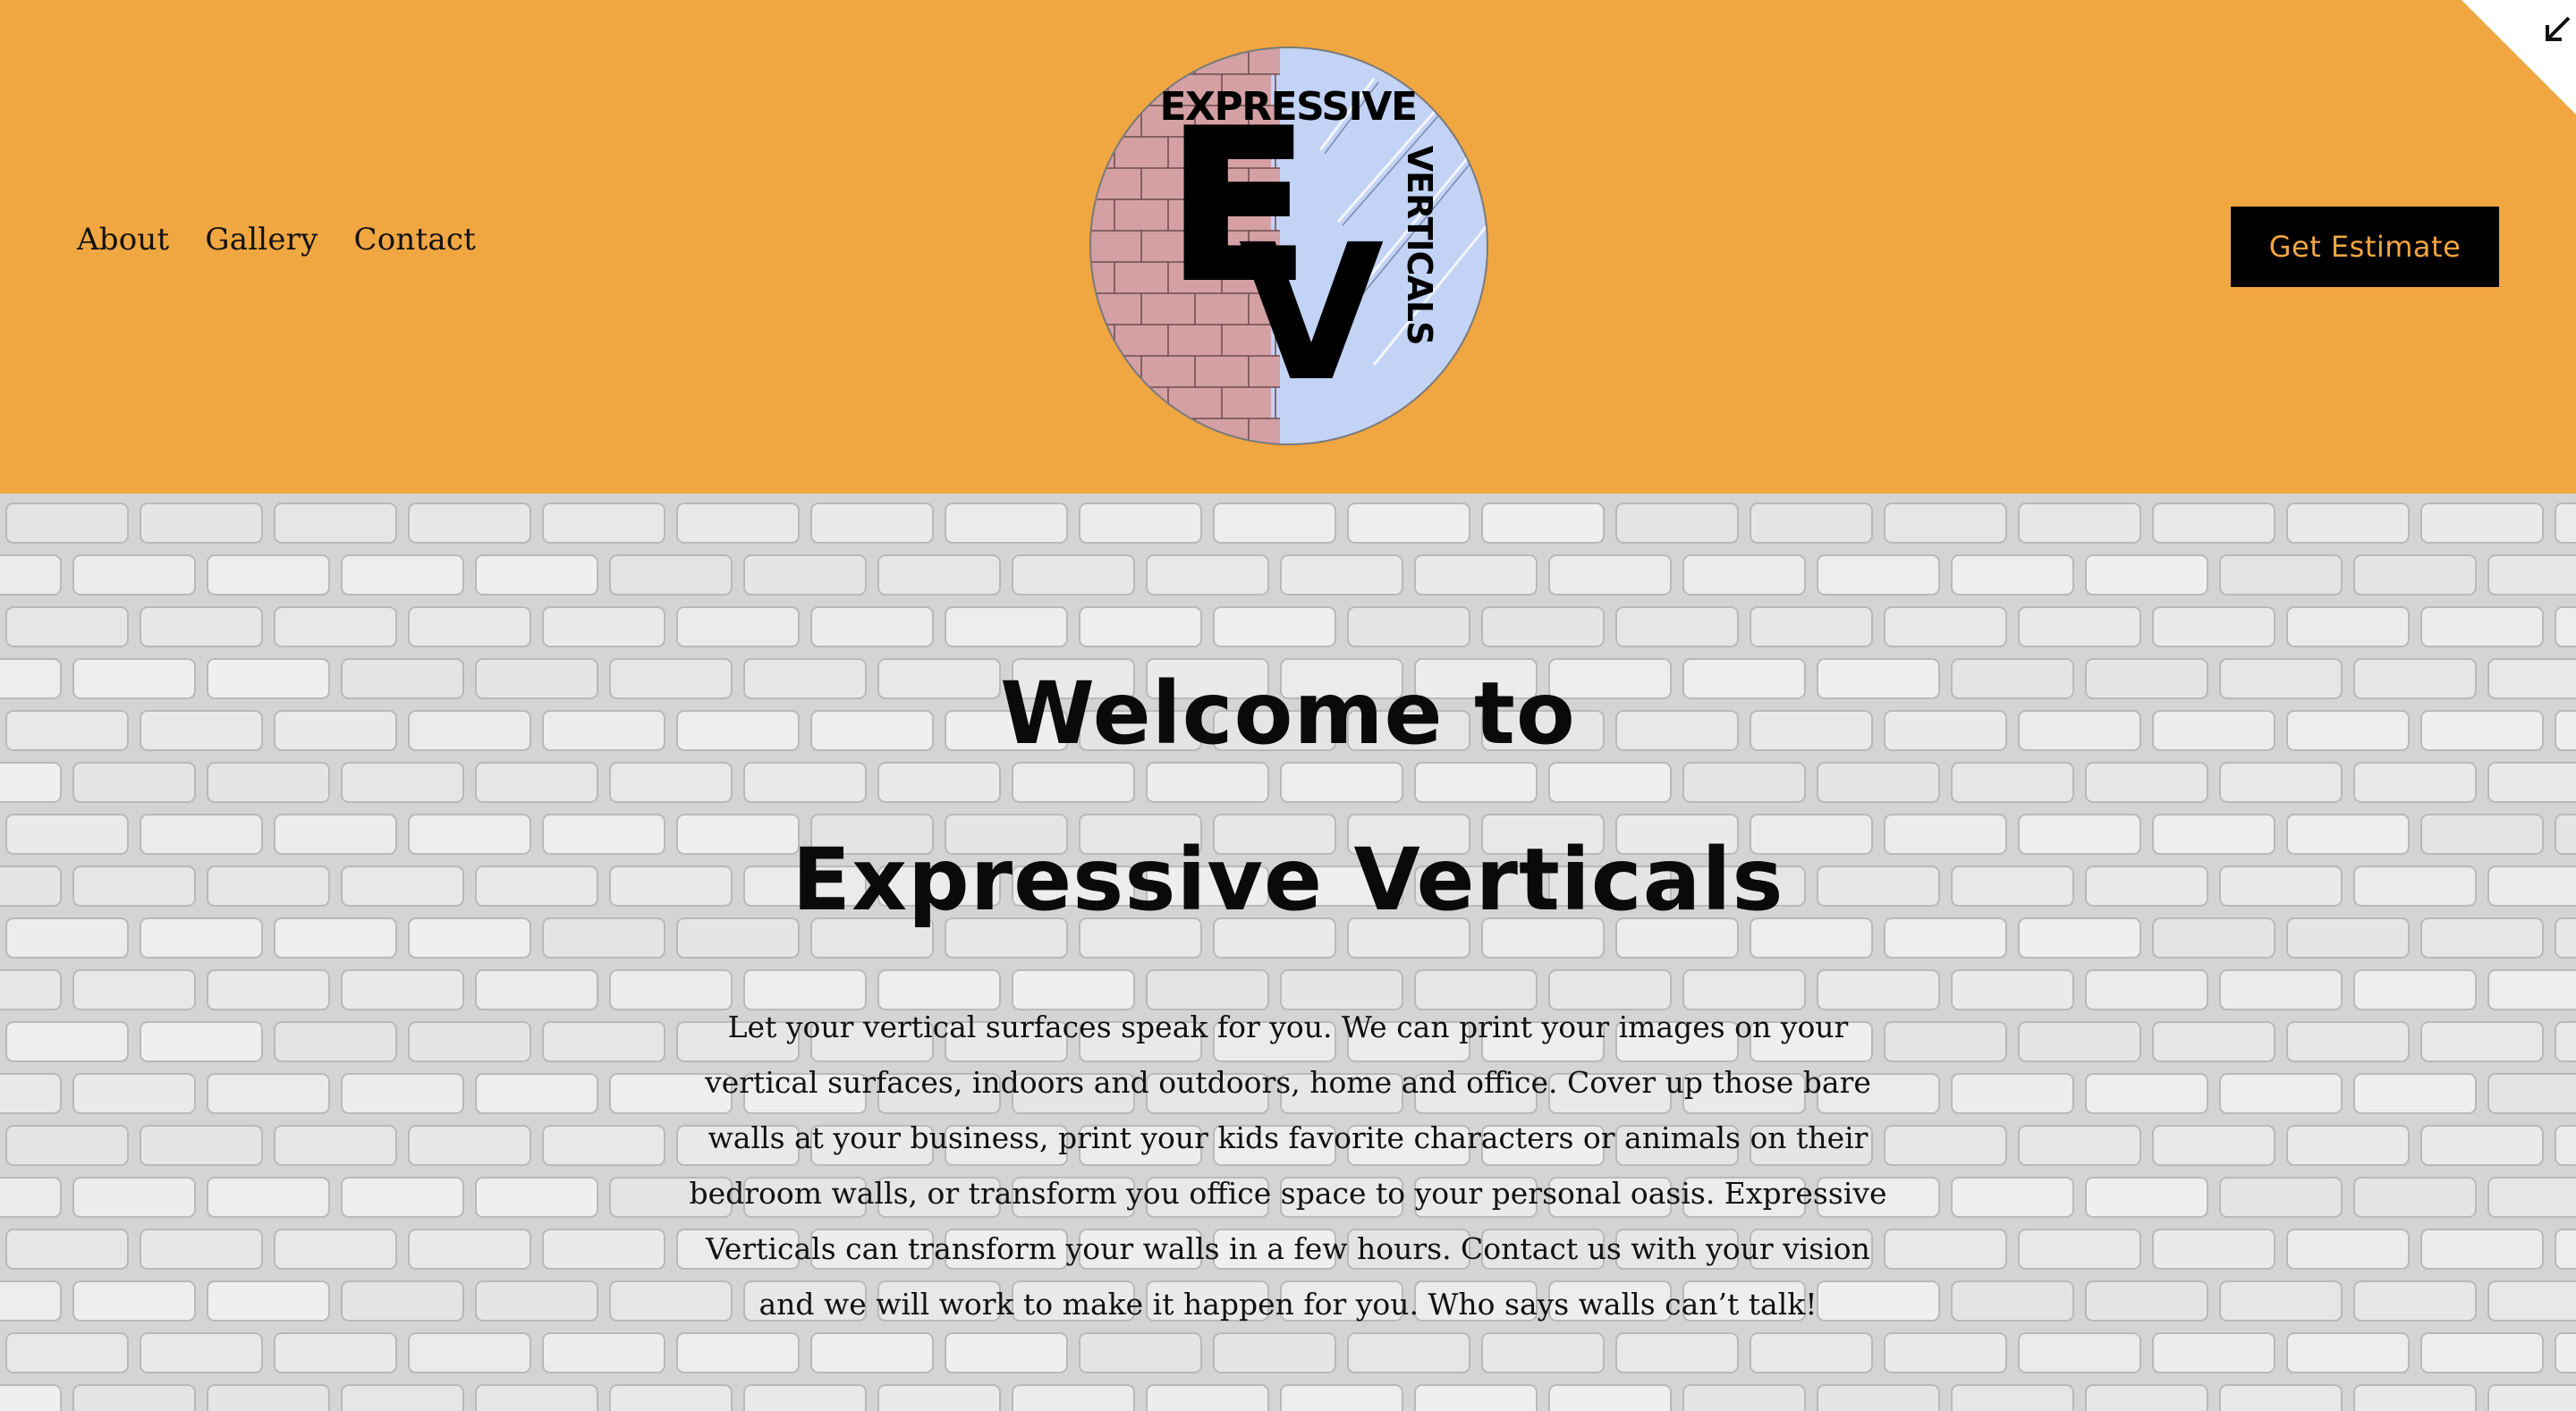 The image size is (2576, 1411). Describe the element at coordinates (1419, 246) in the screenshot. I see `logo-side-text: VERTICALS` at that location.